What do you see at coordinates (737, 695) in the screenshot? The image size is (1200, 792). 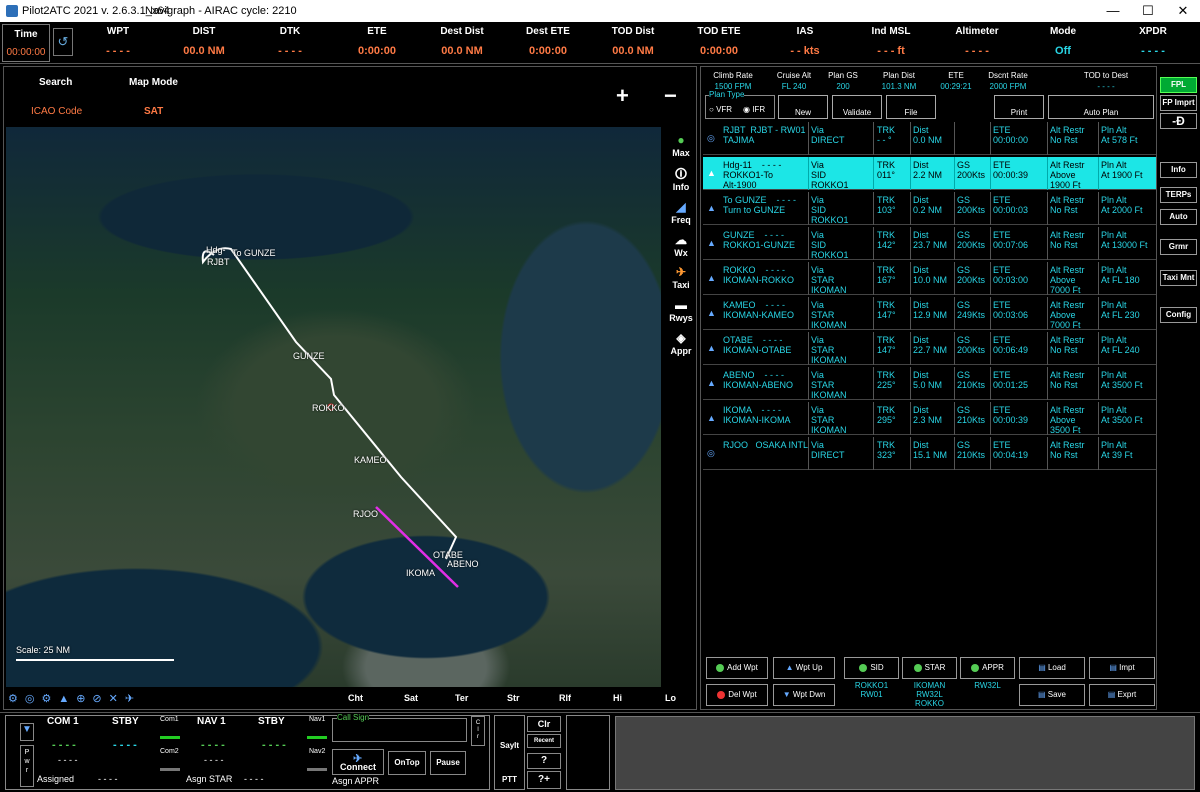 I see `delete-waypoint-button: Del Wpt` at bounding box center [737, 695].